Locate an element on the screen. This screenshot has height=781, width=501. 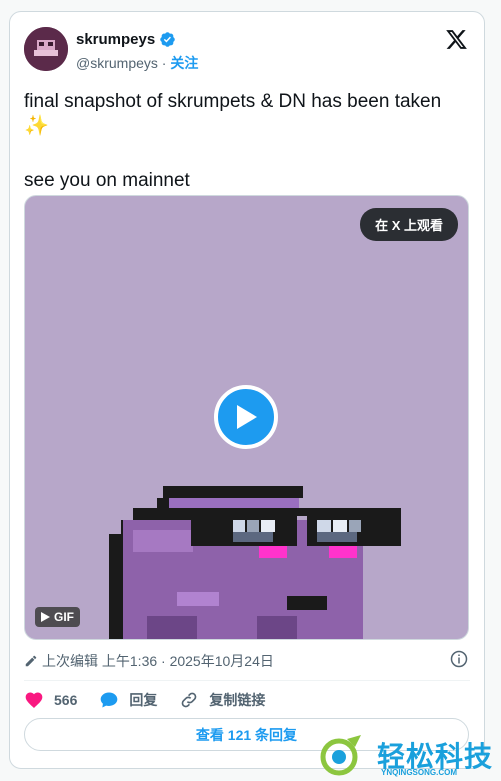
play-button is located at coordinates (246, 417).